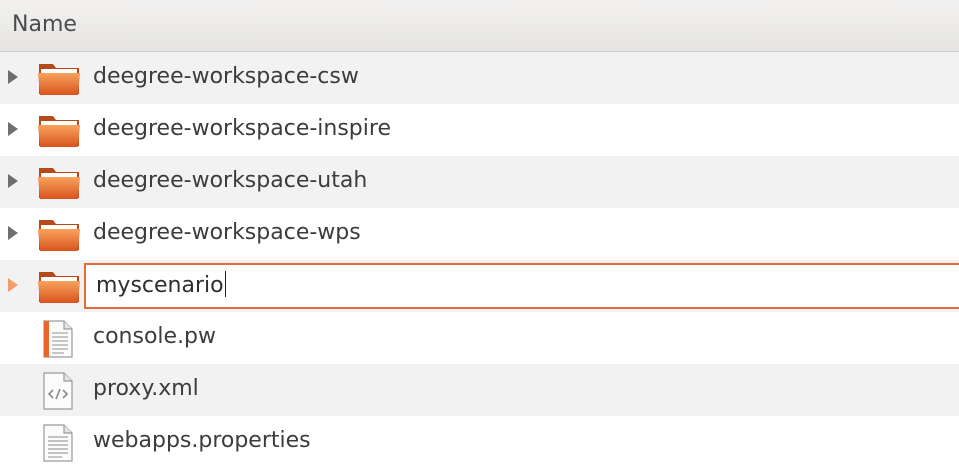  I want to click on folder-name: deegree-workspace-csw, so click(226, 76).